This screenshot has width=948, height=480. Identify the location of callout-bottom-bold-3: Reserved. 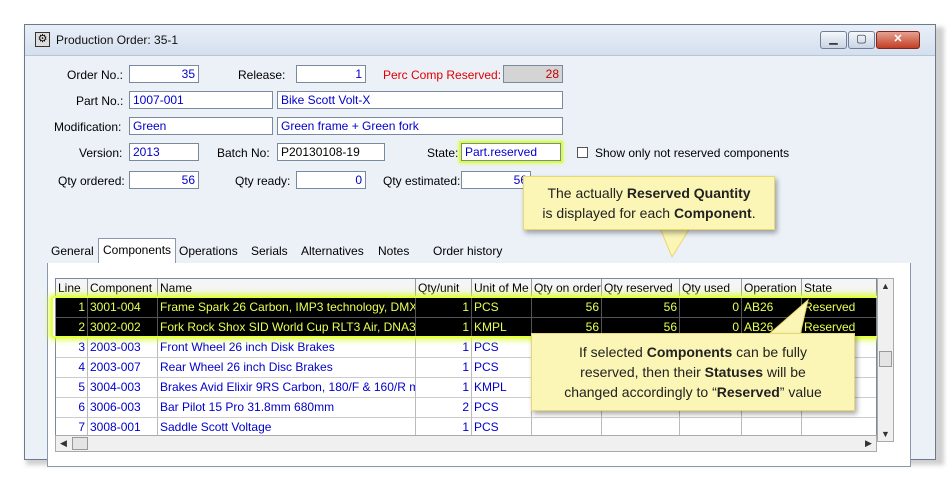
(748, 392).